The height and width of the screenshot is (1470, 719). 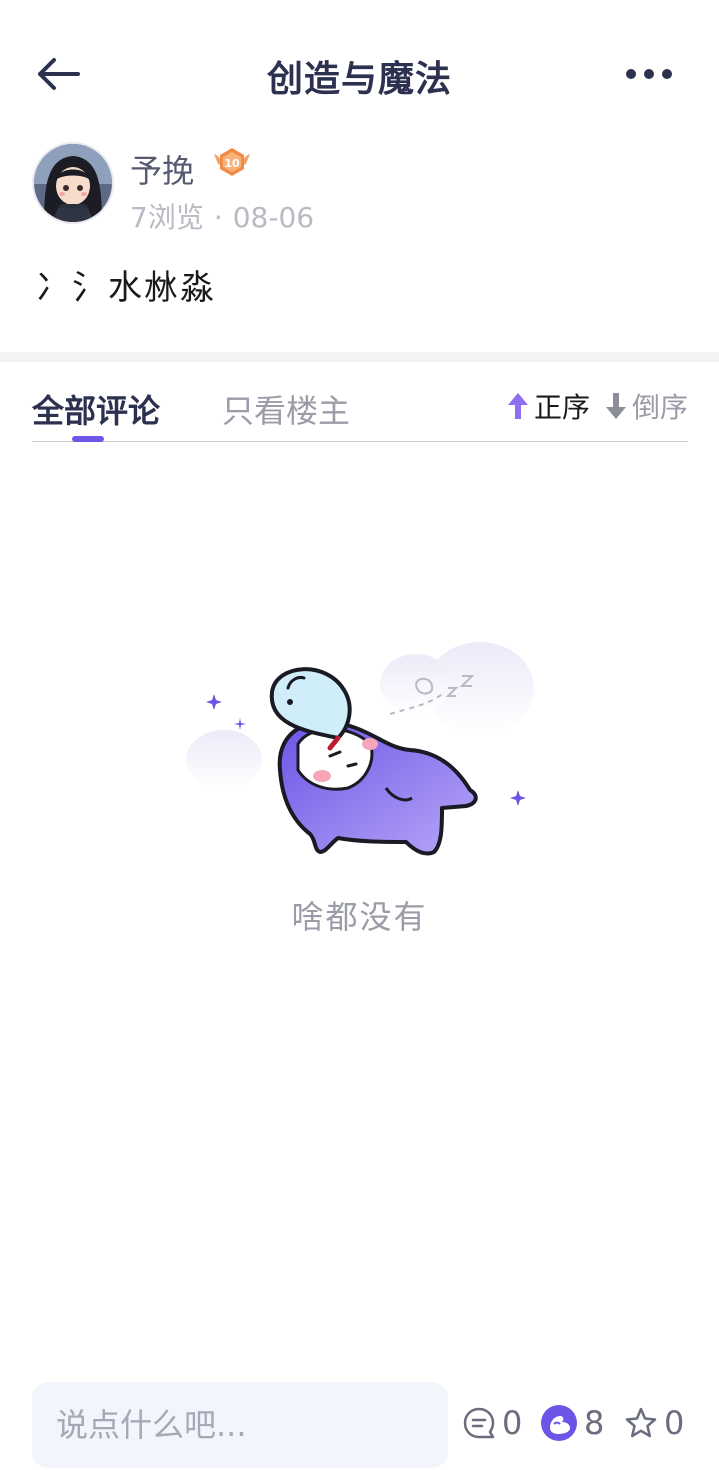 I want to click on favorite-button: 0, so click(x=654, y=1423).